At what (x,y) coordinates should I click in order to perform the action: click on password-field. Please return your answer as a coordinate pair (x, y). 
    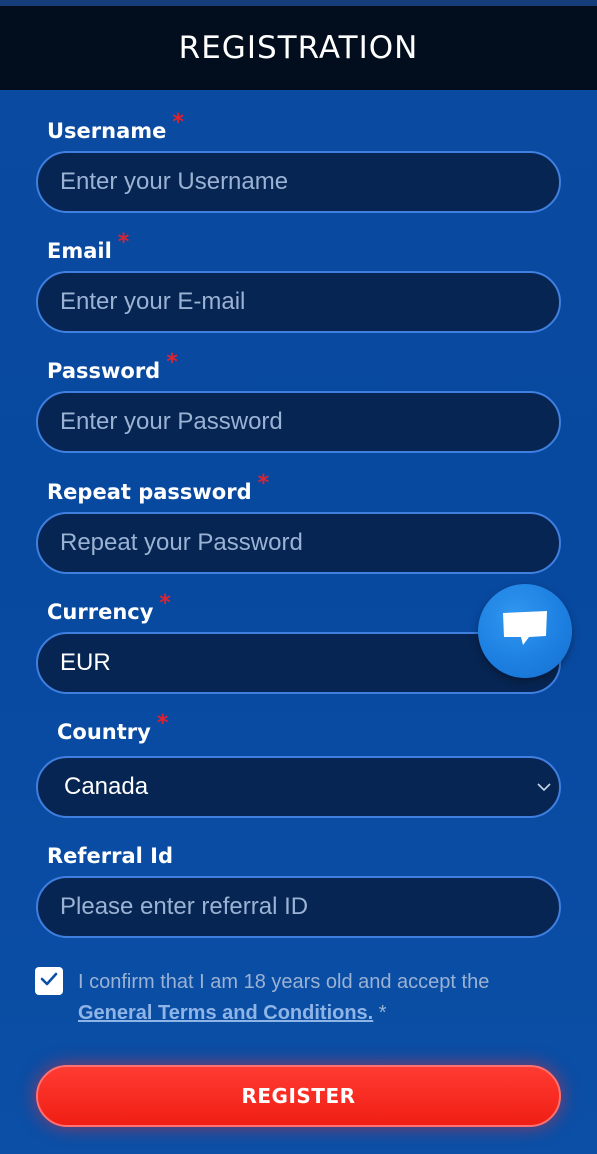
    Looking at the image, I should click on (298, 422).